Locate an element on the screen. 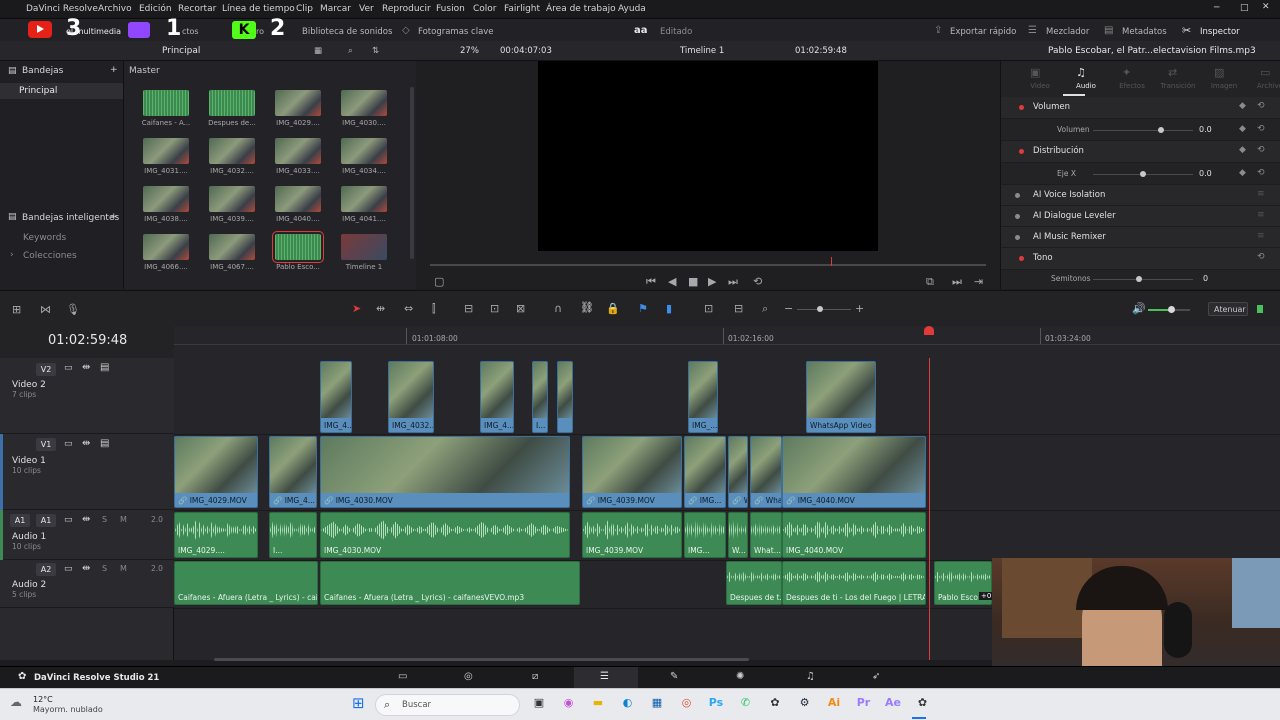 The image size is (1280, 720). illustrator-icon: Ai is located at coordinates (834, 702).